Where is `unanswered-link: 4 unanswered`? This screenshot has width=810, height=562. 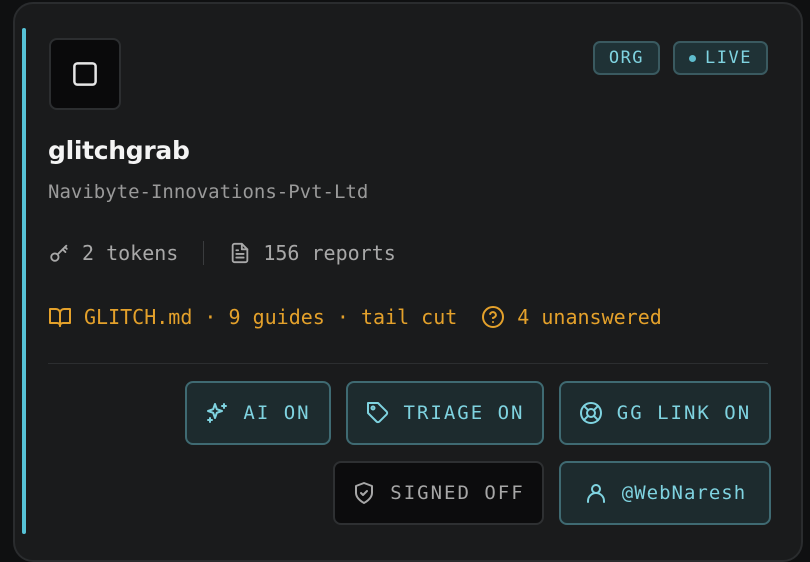
unanswered-link: 4 unanswered is located at coordinates (571, 317).